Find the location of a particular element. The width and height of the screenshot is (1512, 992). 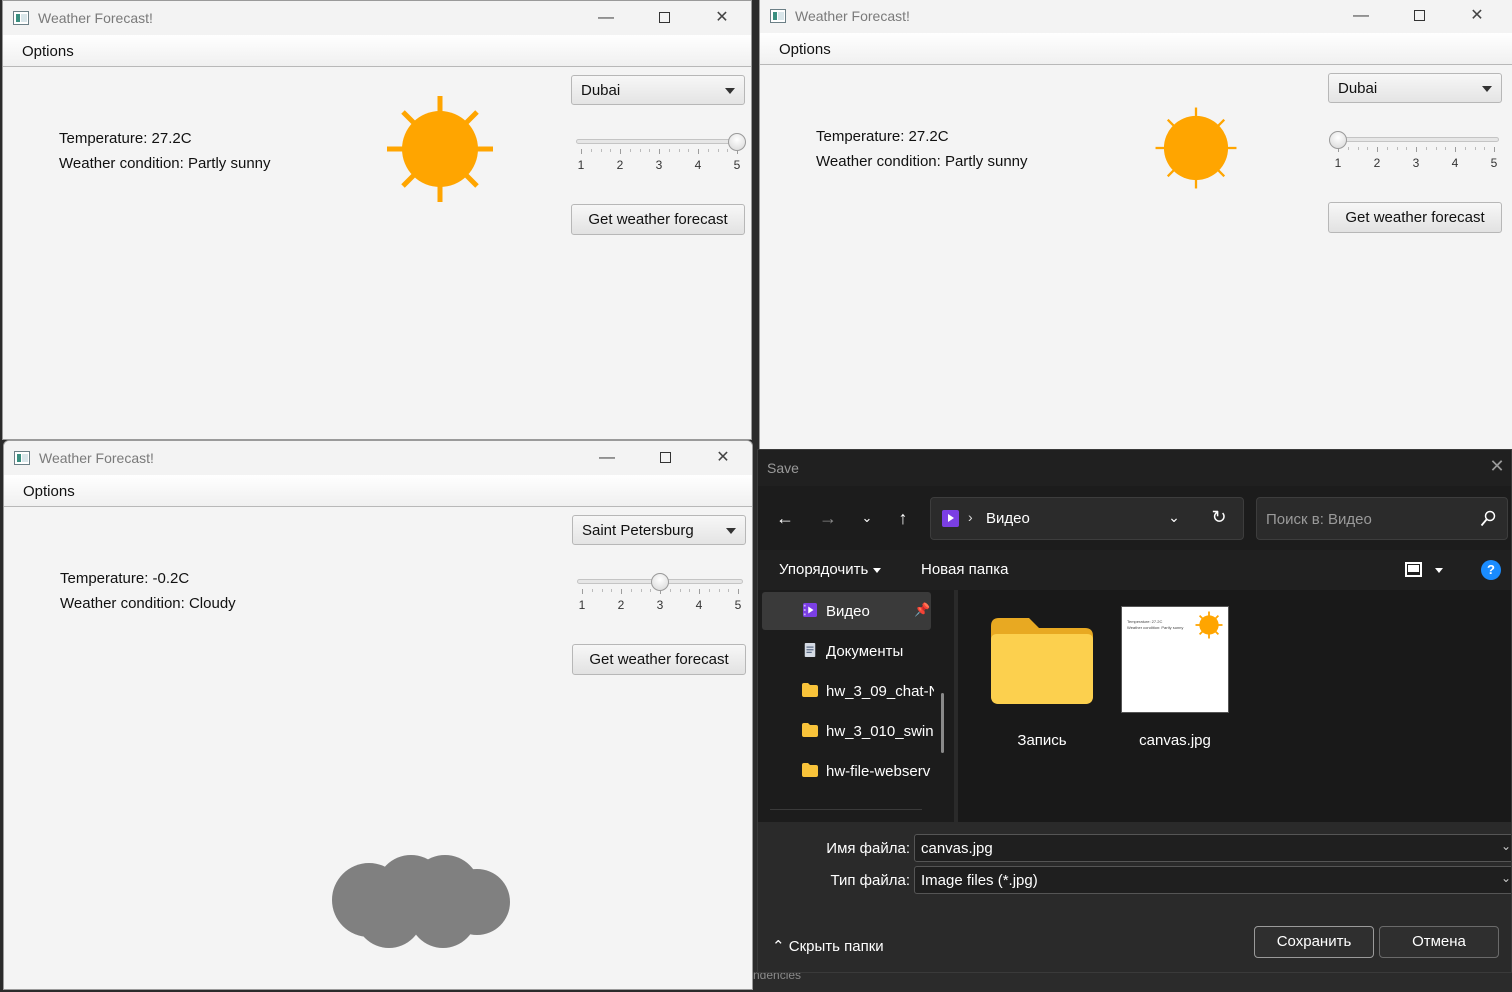

organize-menu: Упорядочить is located at coordinates (830, 569).